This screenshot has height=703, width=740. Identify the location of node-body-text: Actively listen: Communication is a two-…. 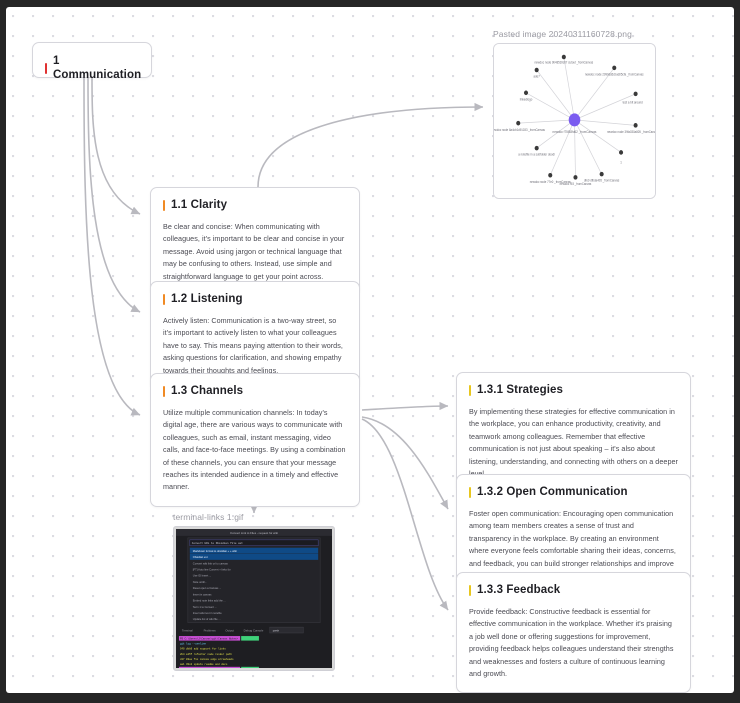
(253, 345).